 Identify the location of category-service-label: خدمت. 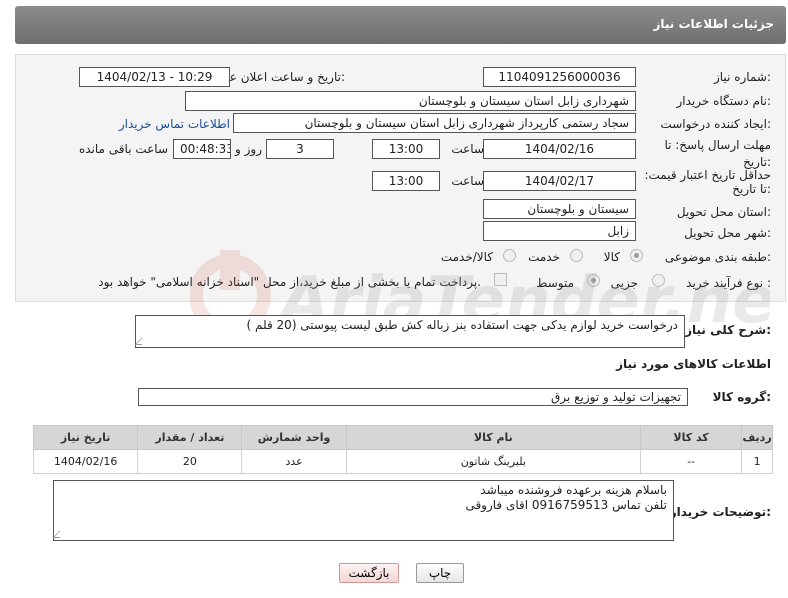
(544, 257).